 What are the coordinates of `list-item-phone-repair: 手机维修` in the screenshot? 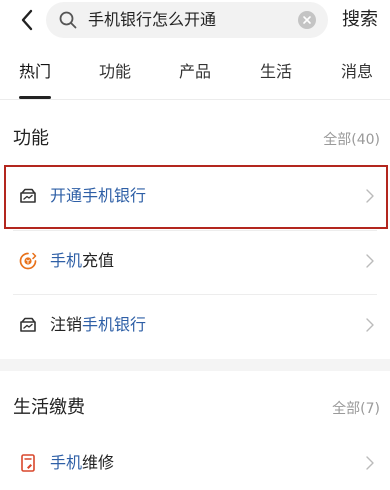 It's located at (195, 461).